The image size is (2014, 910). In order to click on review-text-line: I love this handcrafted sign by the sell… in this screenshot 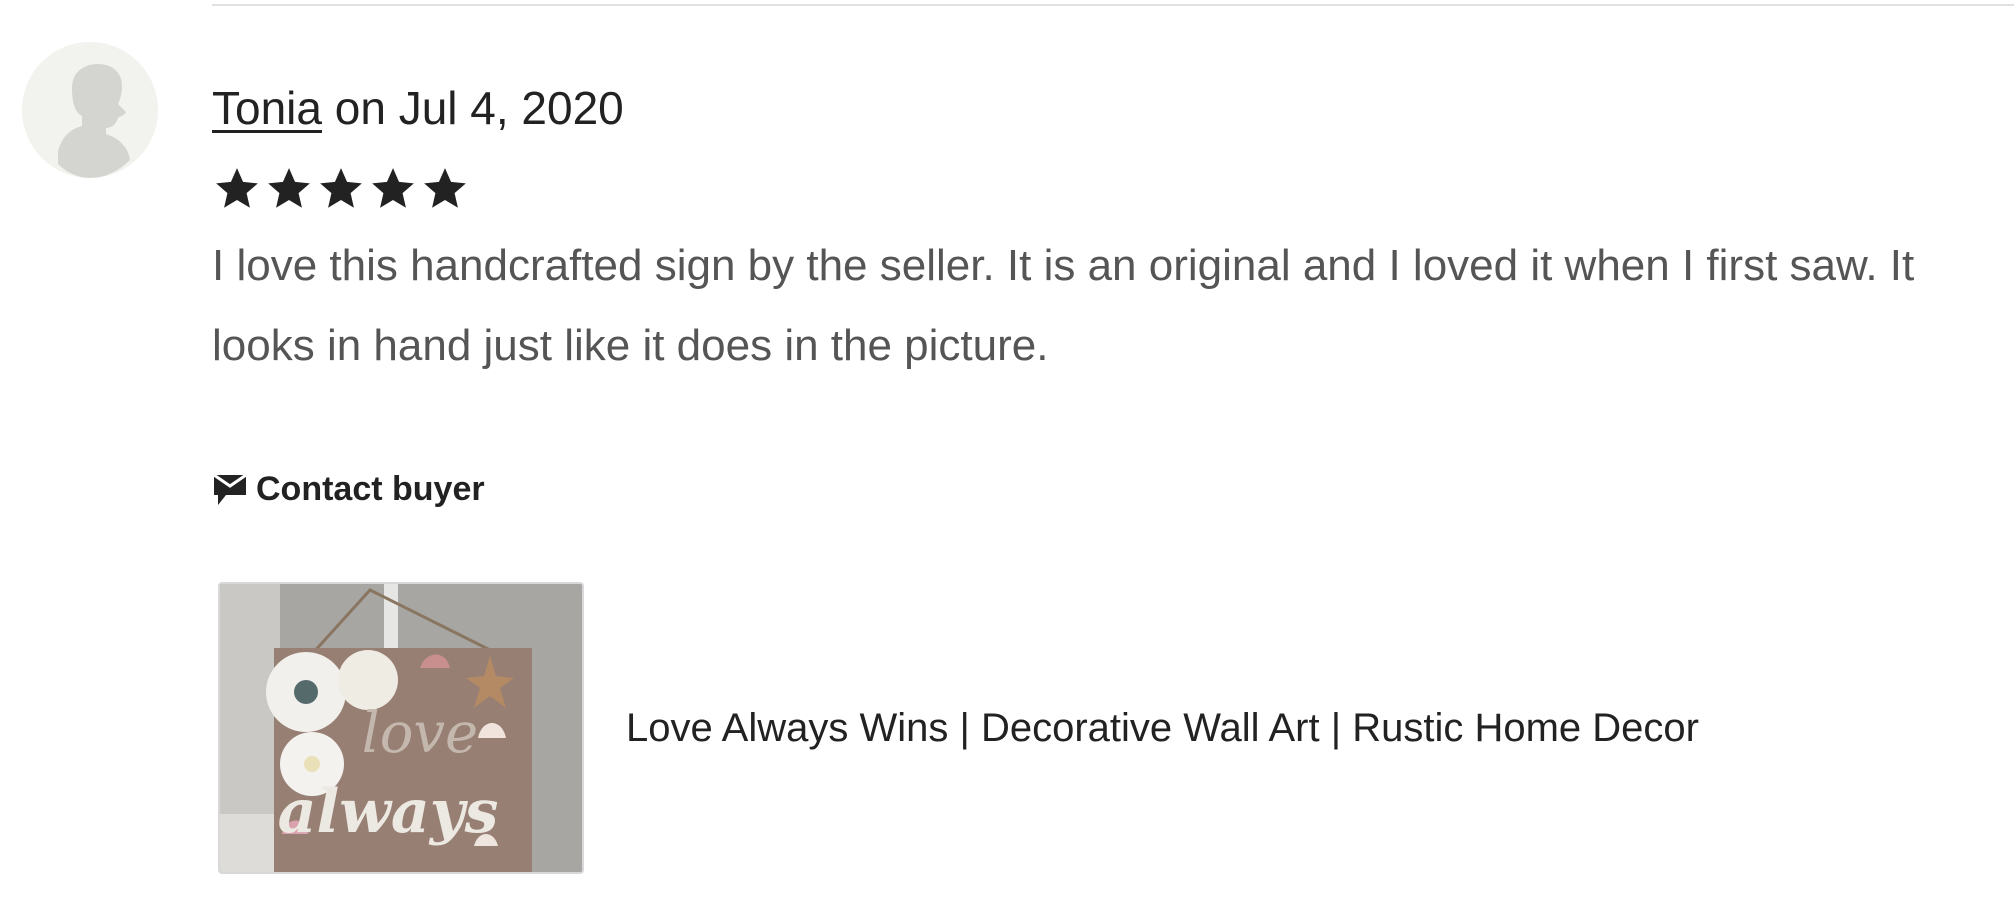, I will do `click(1063, 265)`.